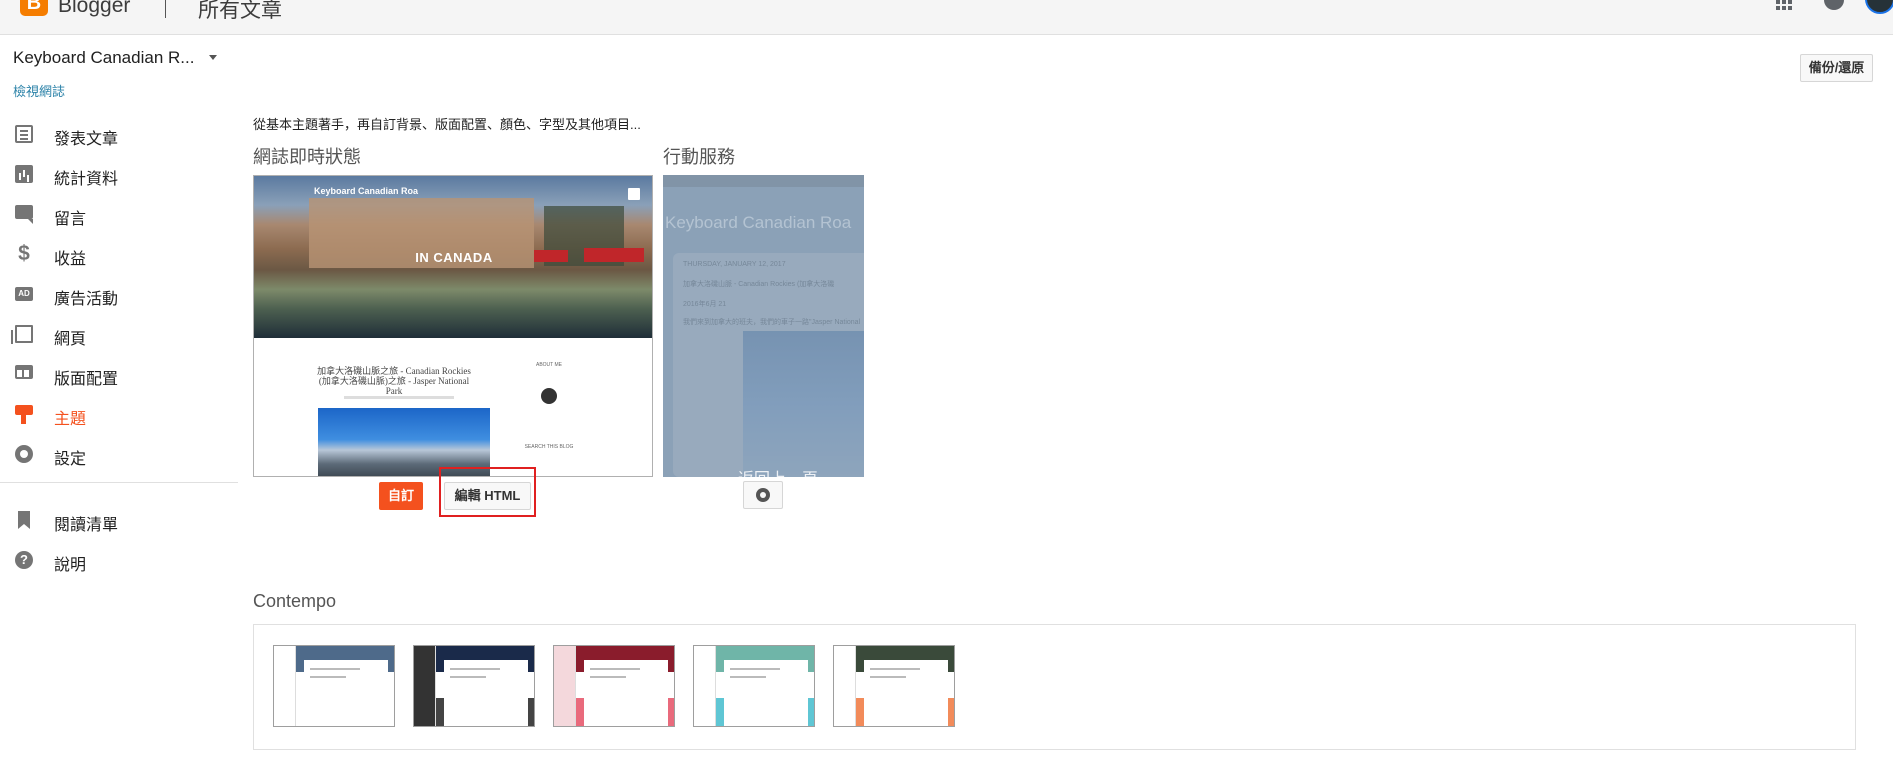 The height and width of the screenshot is (758, 1893). I want to click on comments-icon, so click(24, 214).